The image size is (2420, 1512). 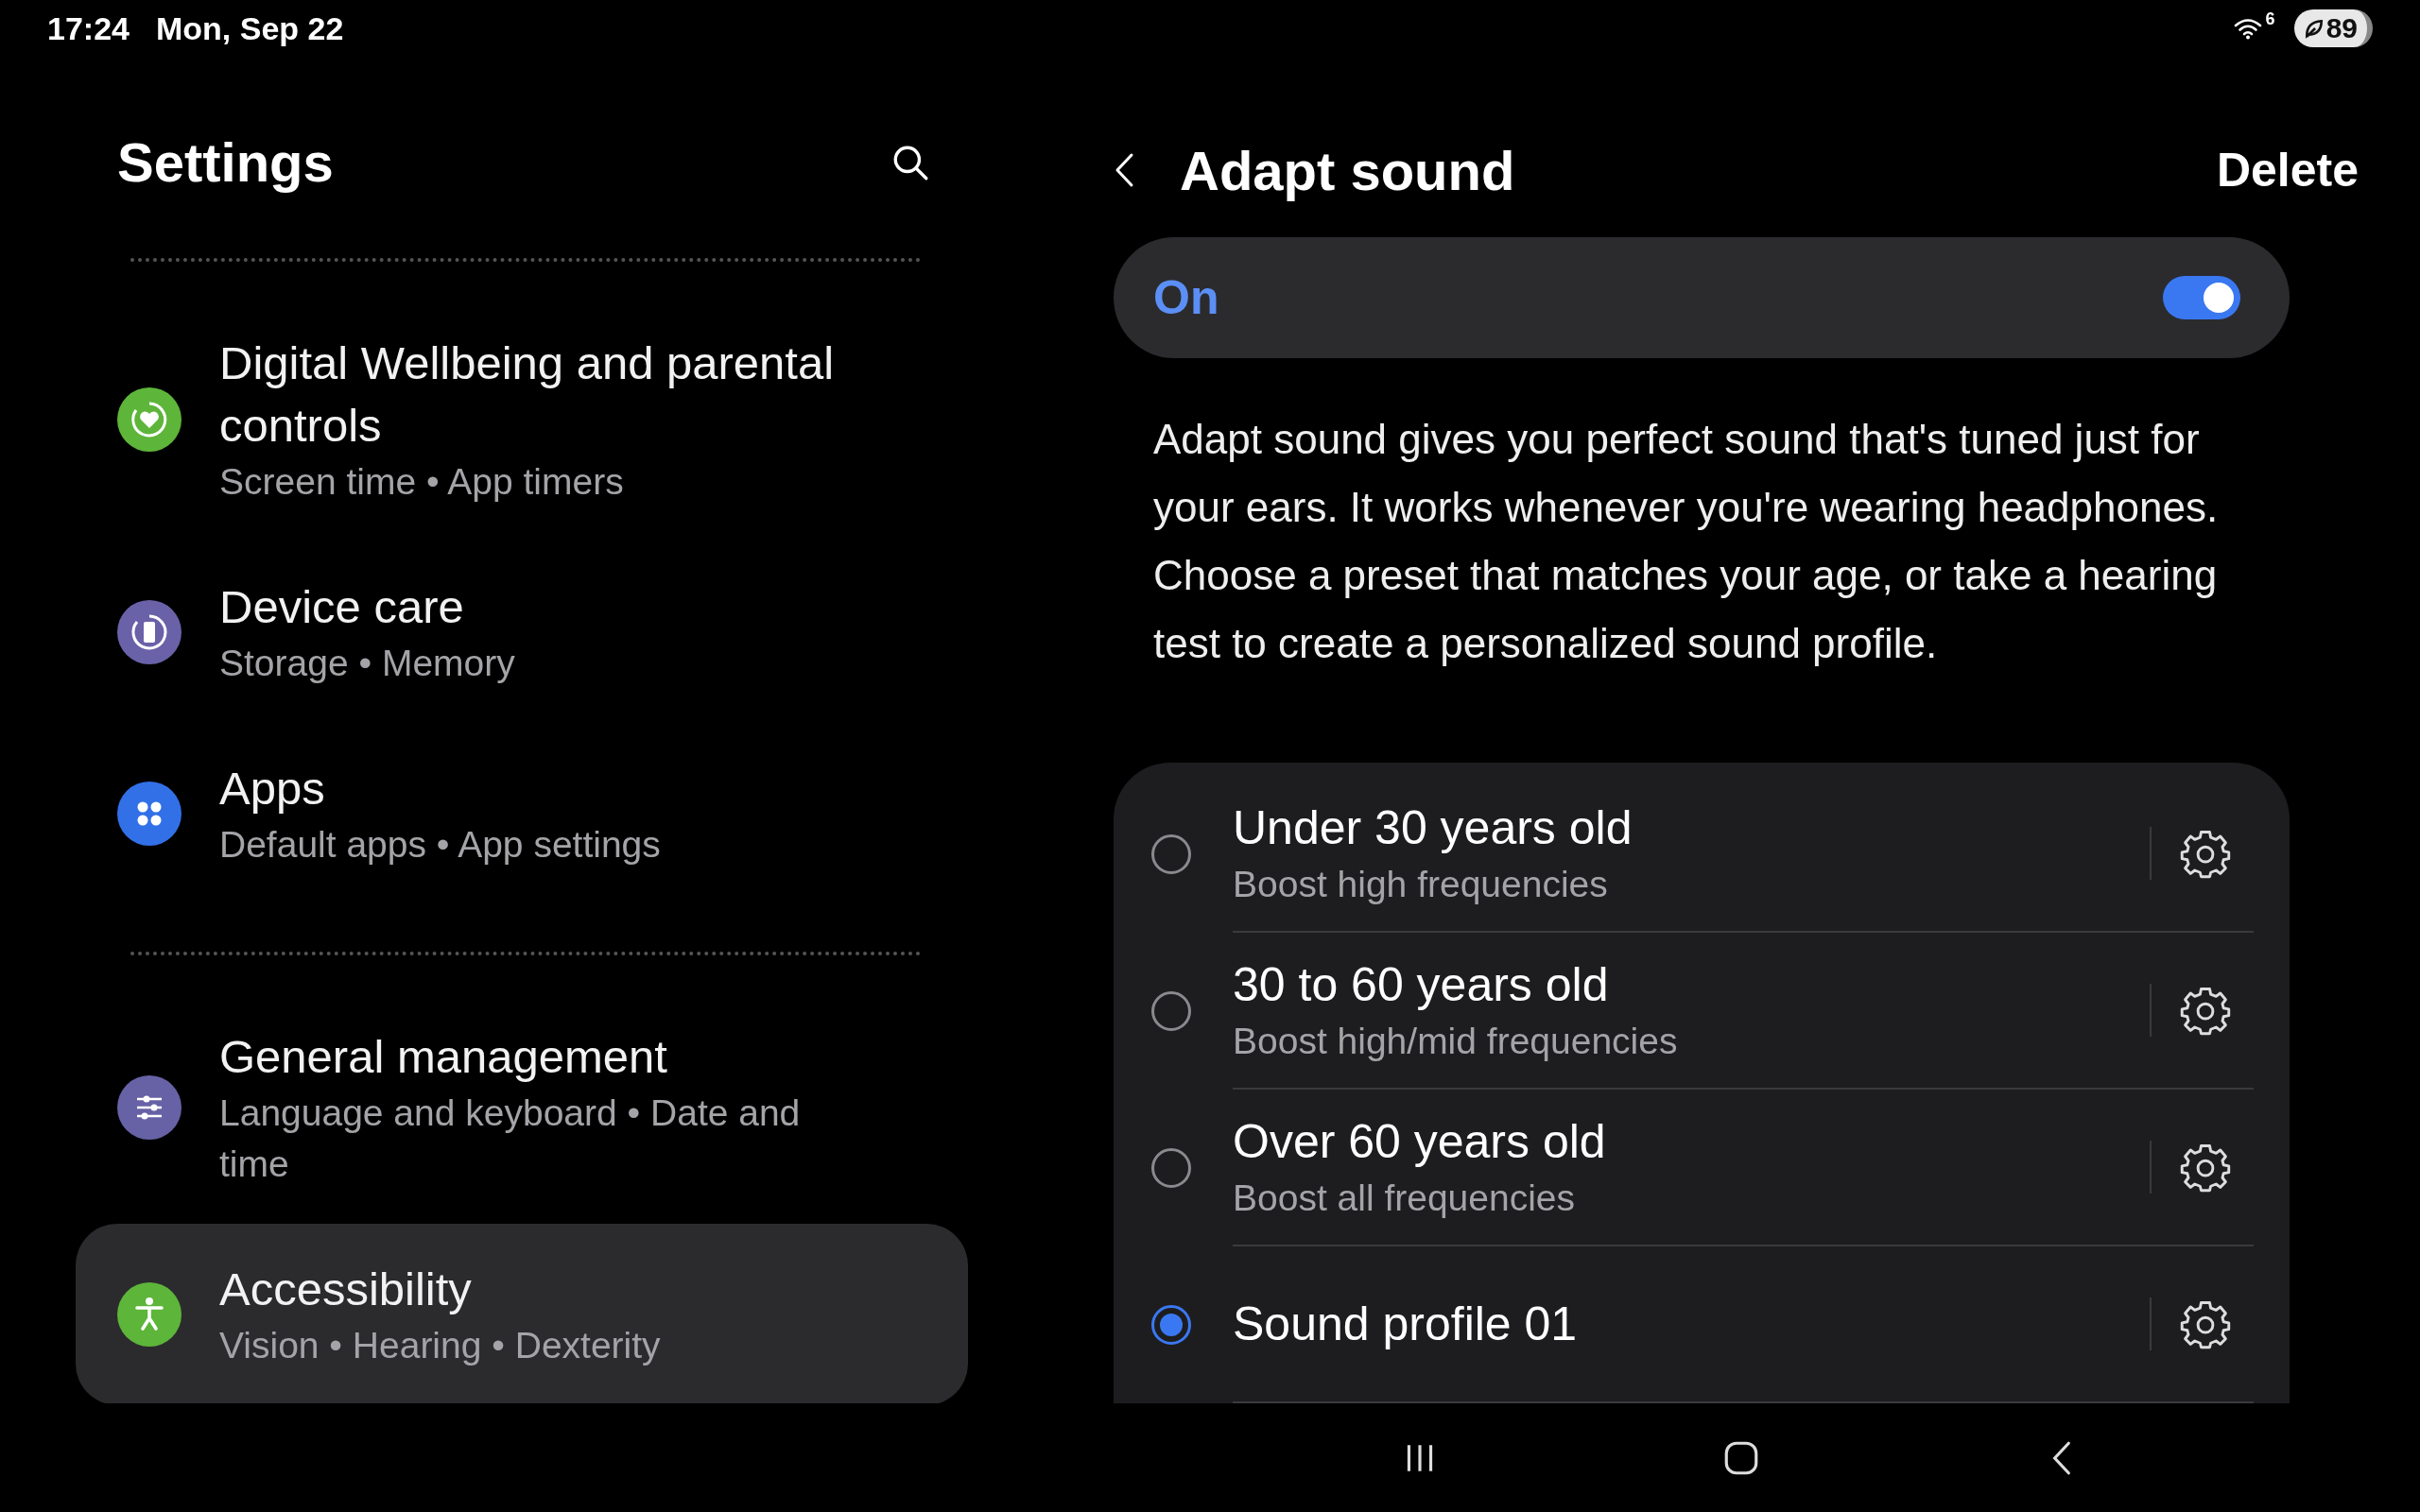 I want to click on master-switch-card: On, so click(x=1702, y=297).